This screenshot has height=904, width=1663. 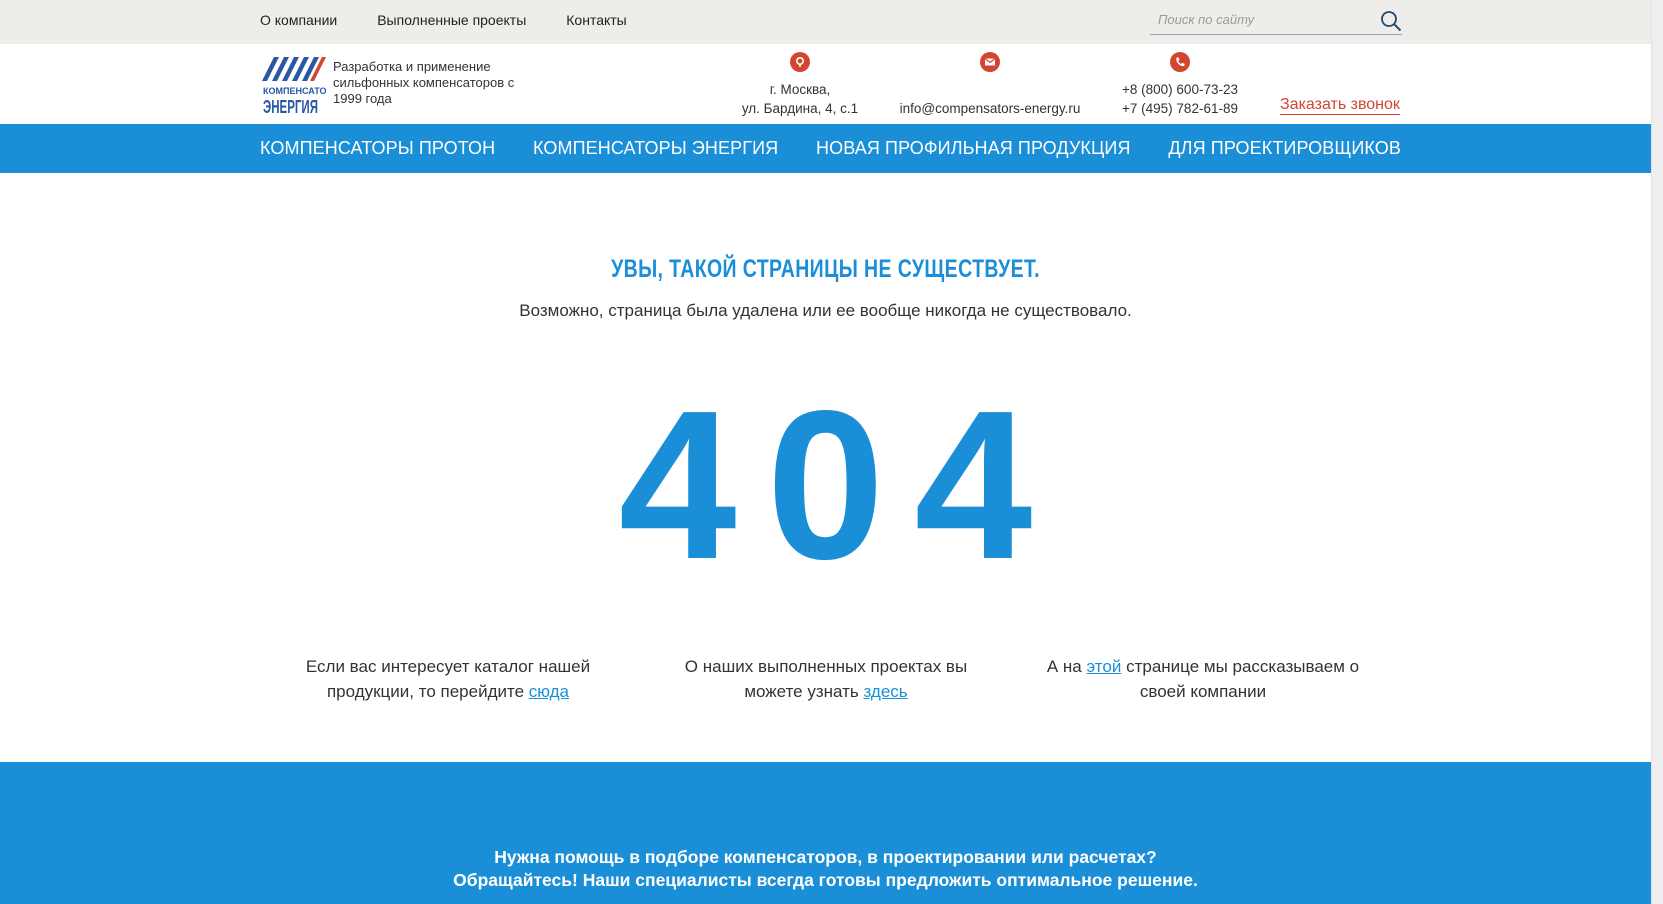 What do you see at coordinates (294, 91) in the screenshot?
I see `logo-text-top: КОМПЕНСАТОРЫ` at bounding box center [294, 91].